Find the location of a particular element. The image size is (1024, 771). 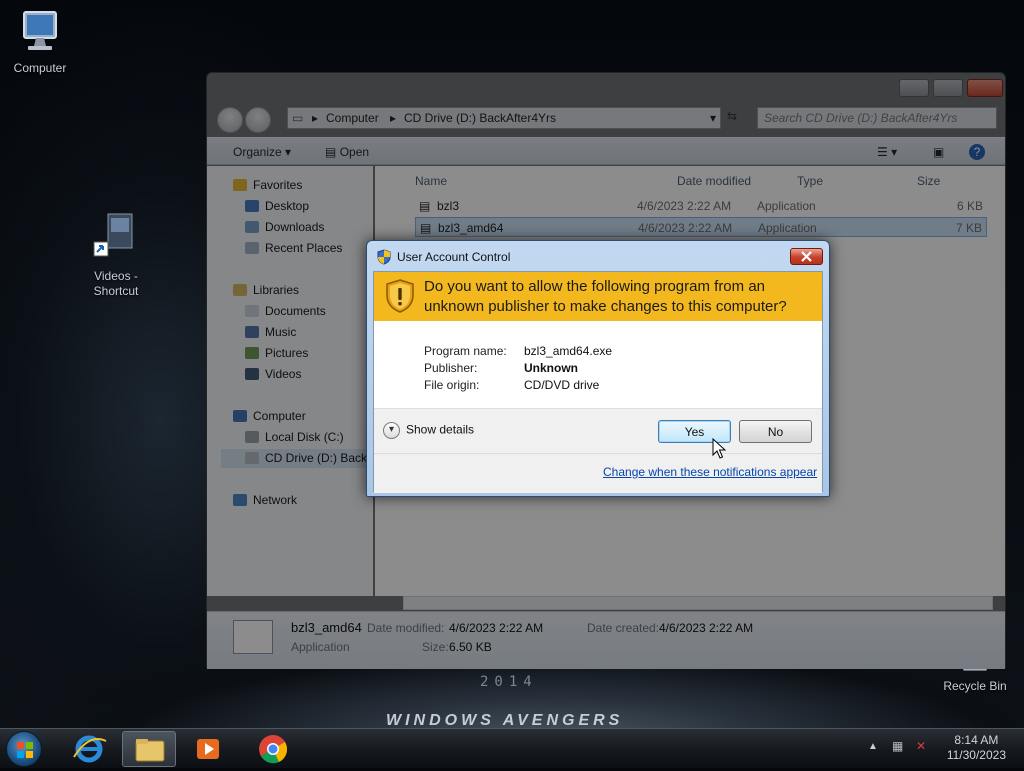

explorer-titlebar is located at coordinates (606, 87).